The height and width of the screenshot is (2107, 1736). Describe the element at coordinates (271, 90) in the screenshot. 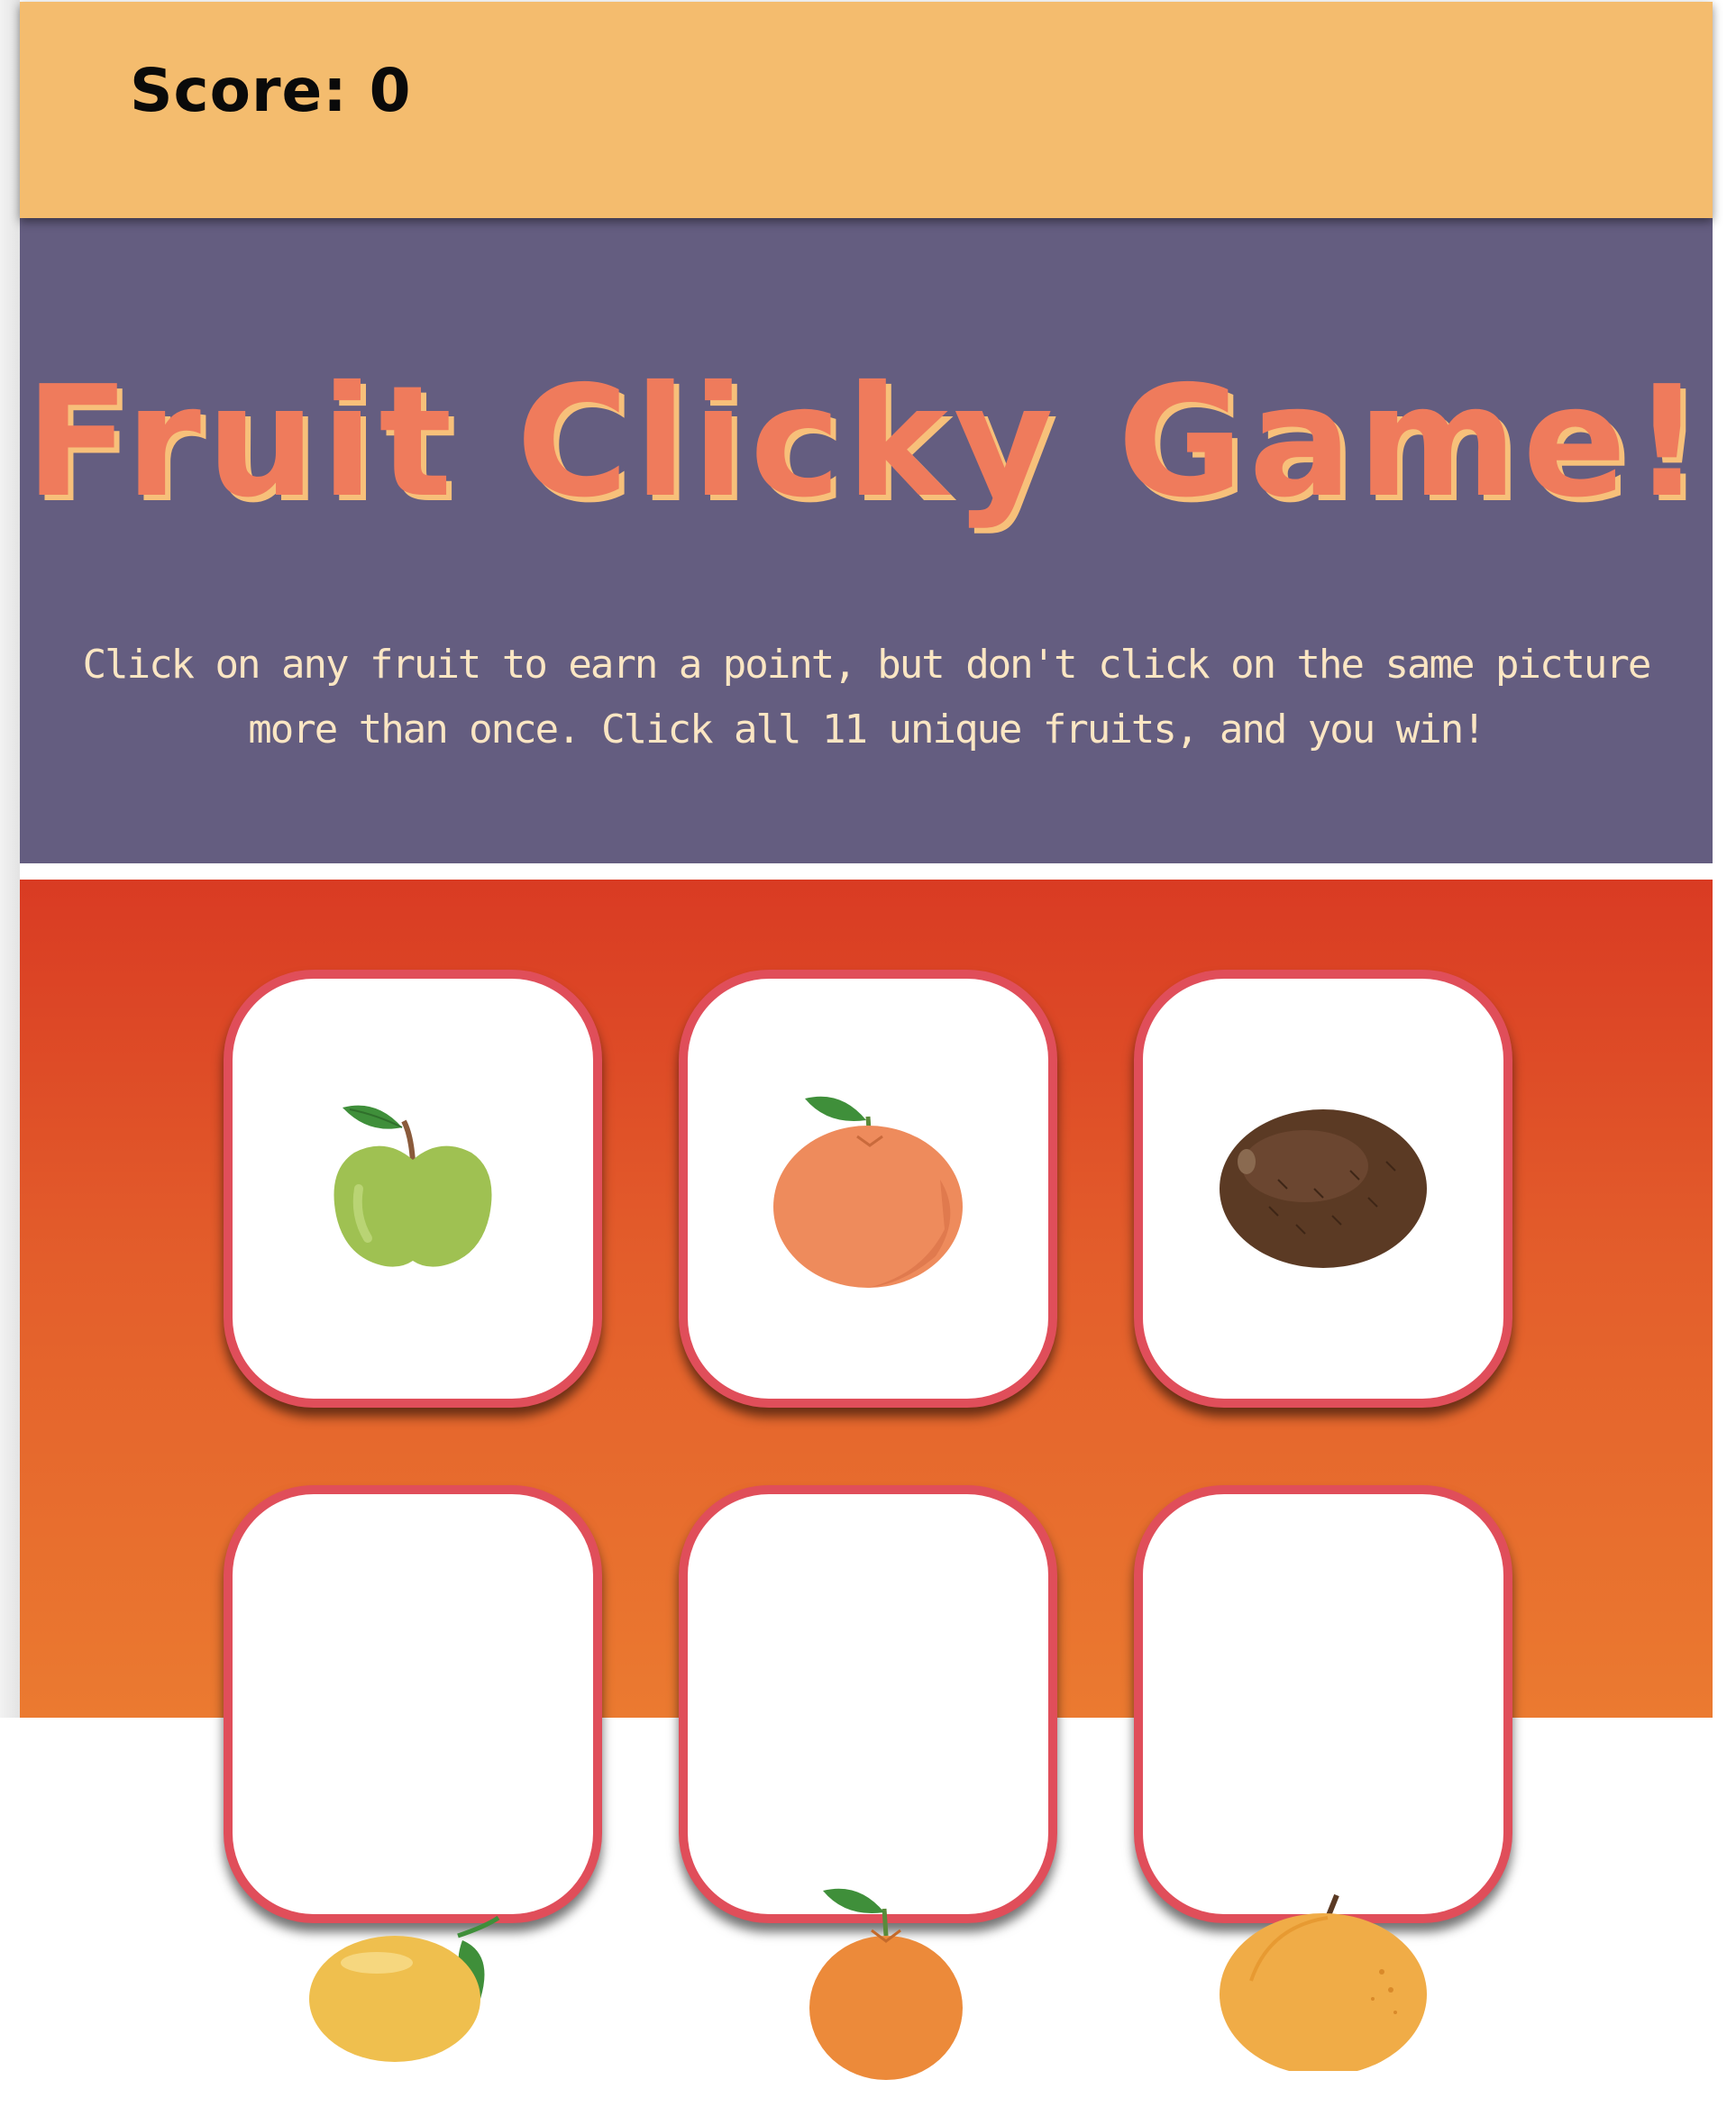

I see `score-display: Score: 0` at that location.